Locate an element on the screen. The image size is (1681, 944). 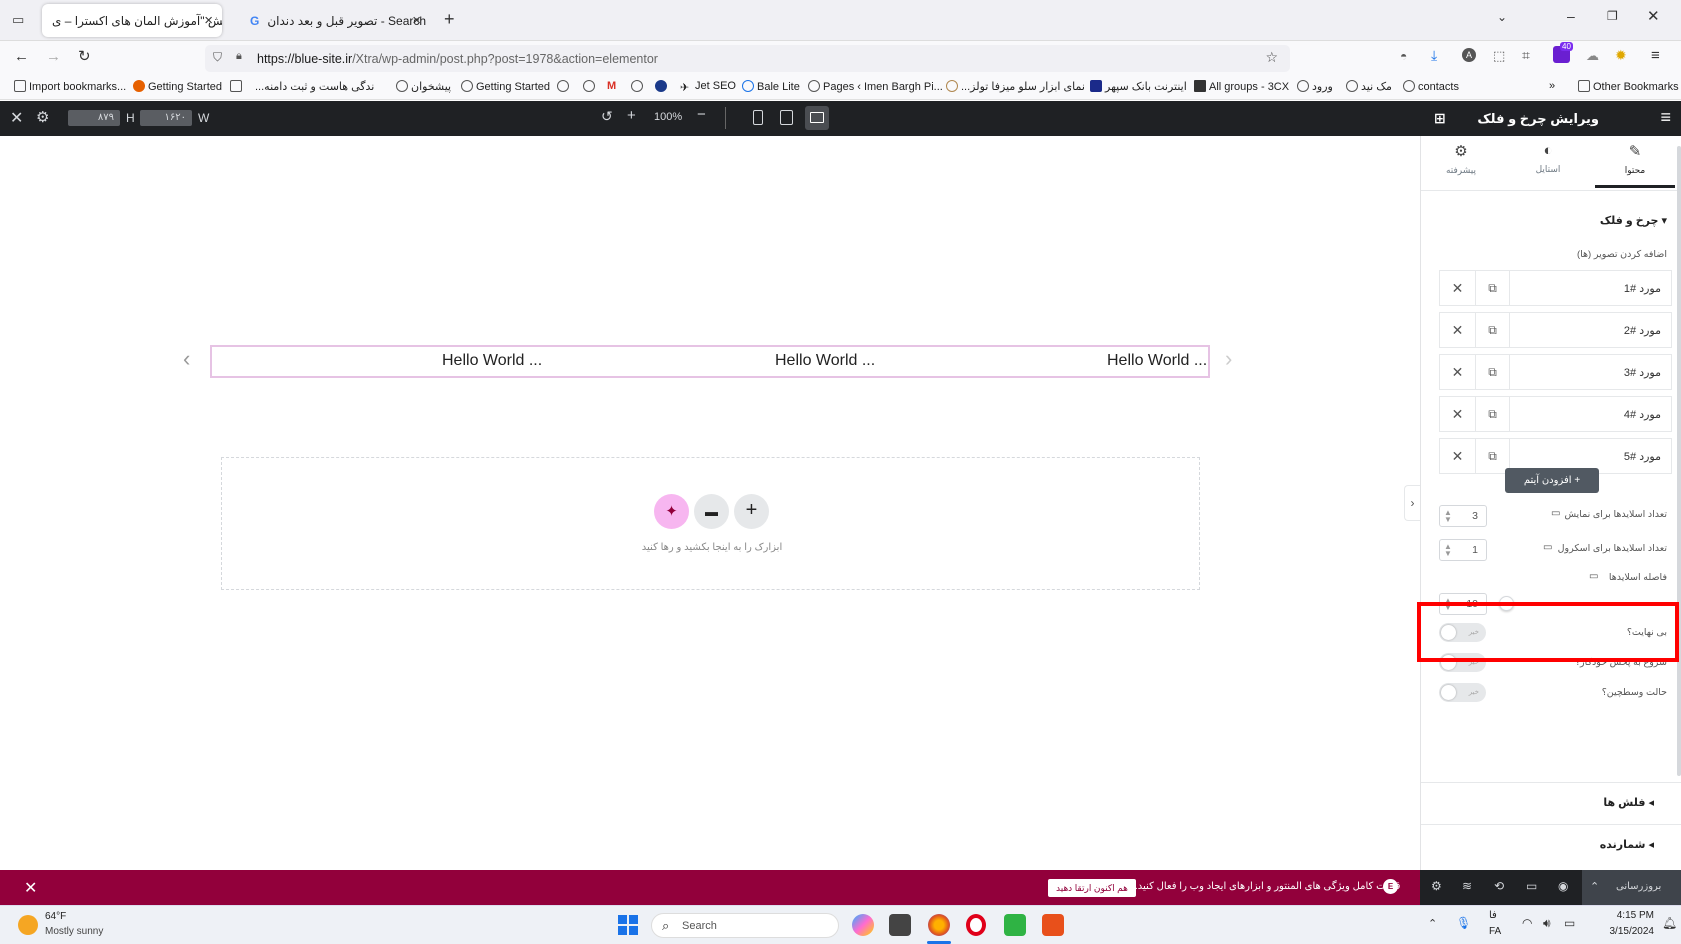
bookmark-item: ✈ Jet SEO is located at coordinates (708, 87).